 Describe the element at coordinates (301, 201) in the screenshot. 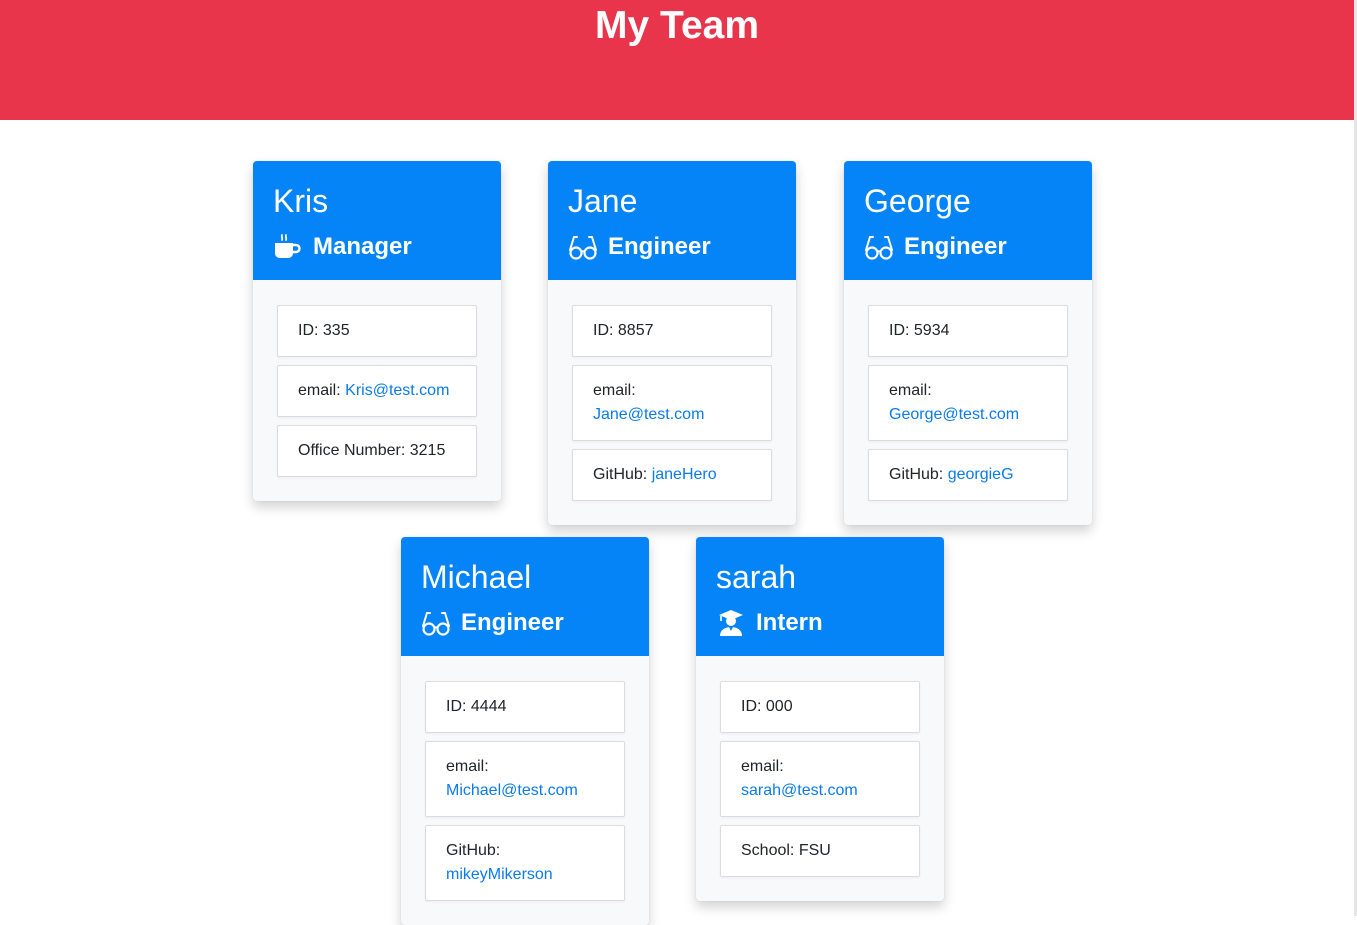

I see `employee-name: Kris` at that location.